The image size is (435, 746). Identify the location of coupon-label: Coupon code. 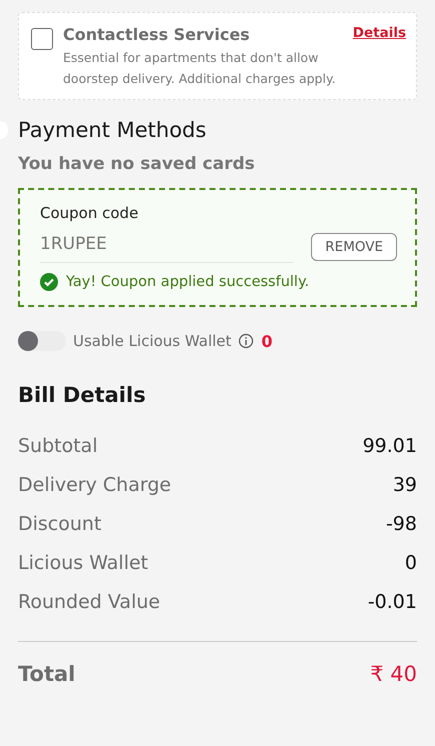
(90, 213).